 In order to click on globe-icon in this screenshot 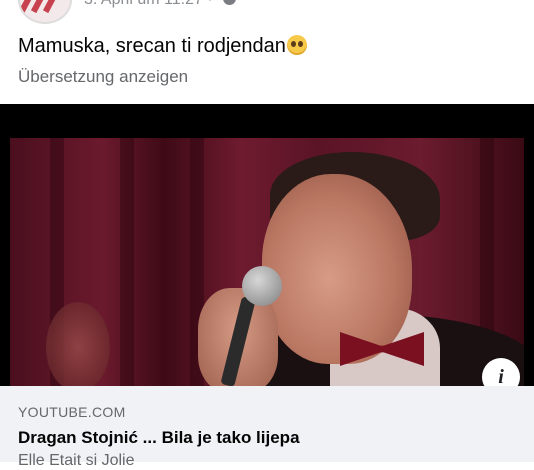, I will do `click(230, 3)`.